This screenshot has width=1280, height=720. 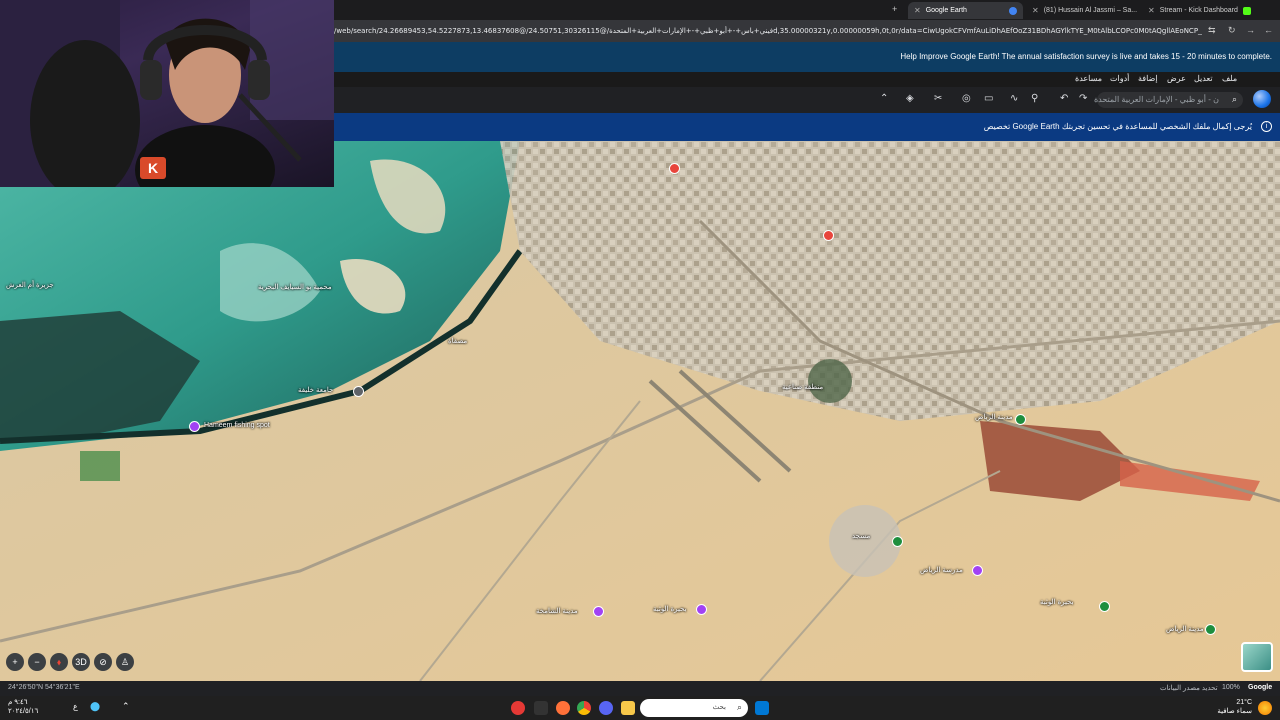 I want to click on toggle-3d-button: 3D, so click(x=81, y=662).